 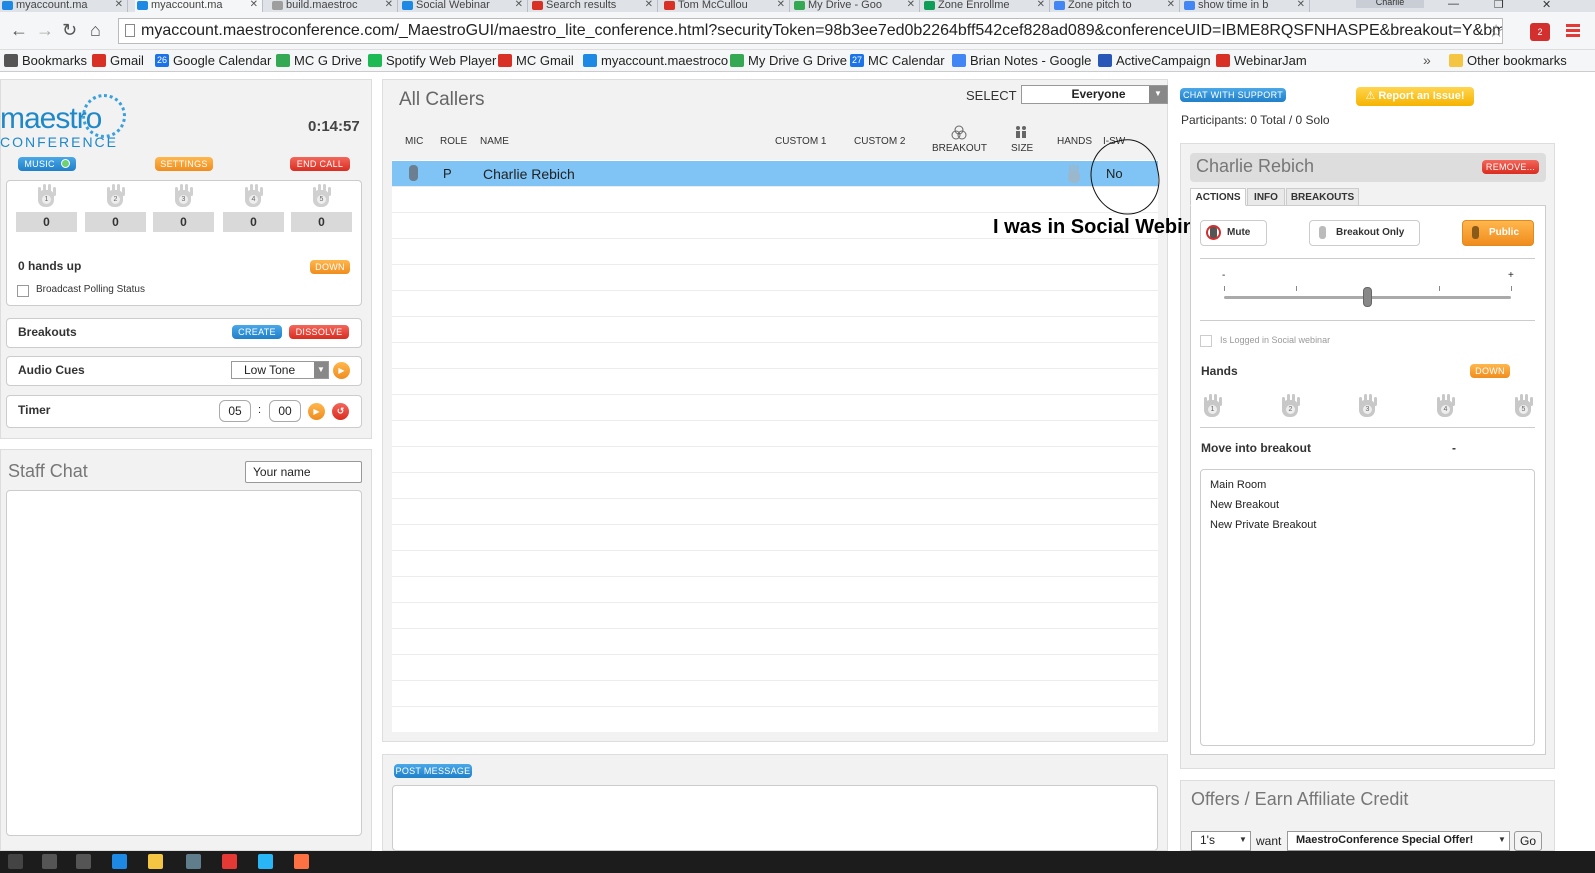 What do you see at coordinates (1154, 60) in the screenshot?
I see `bookmark-item: ActiveCampaign` at bounding box center [1154, 60].